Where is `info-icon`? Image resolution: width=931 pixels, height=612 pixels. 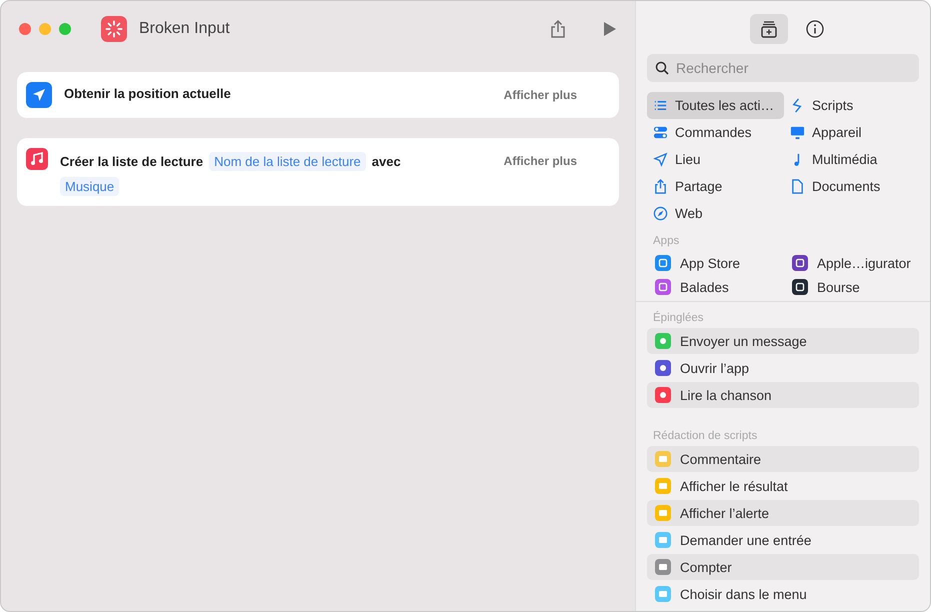 info-icon is located at coordinates (815, 29).